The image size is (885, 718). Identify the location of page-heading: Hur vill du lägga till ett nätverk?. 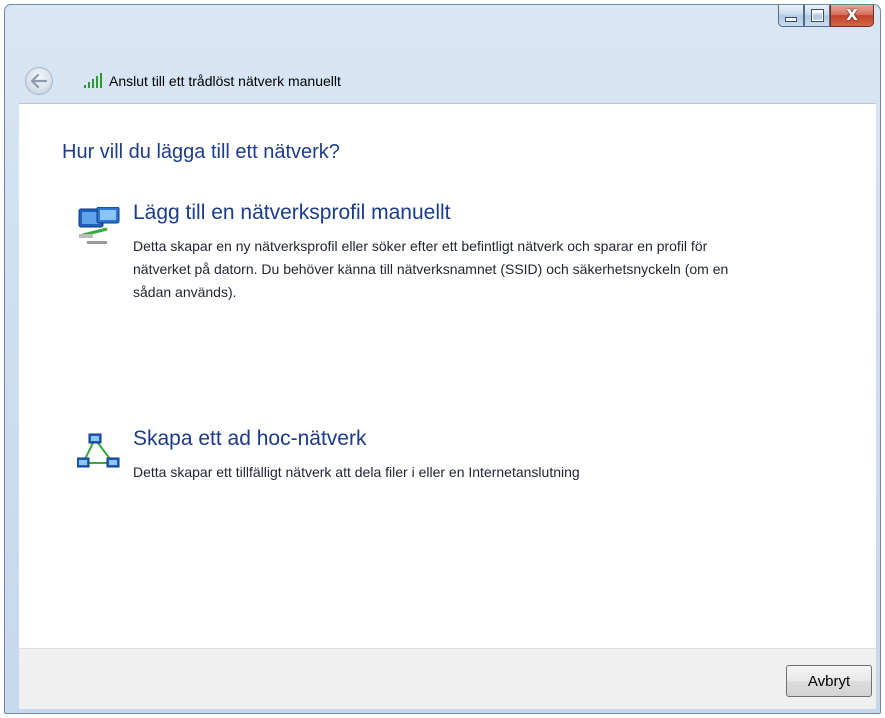
(201, 152).